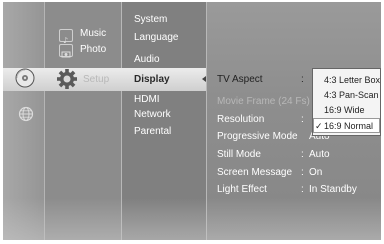  I want to click on option-4-3-letter-box: 4:3 Letter Box, so click(348, 80).